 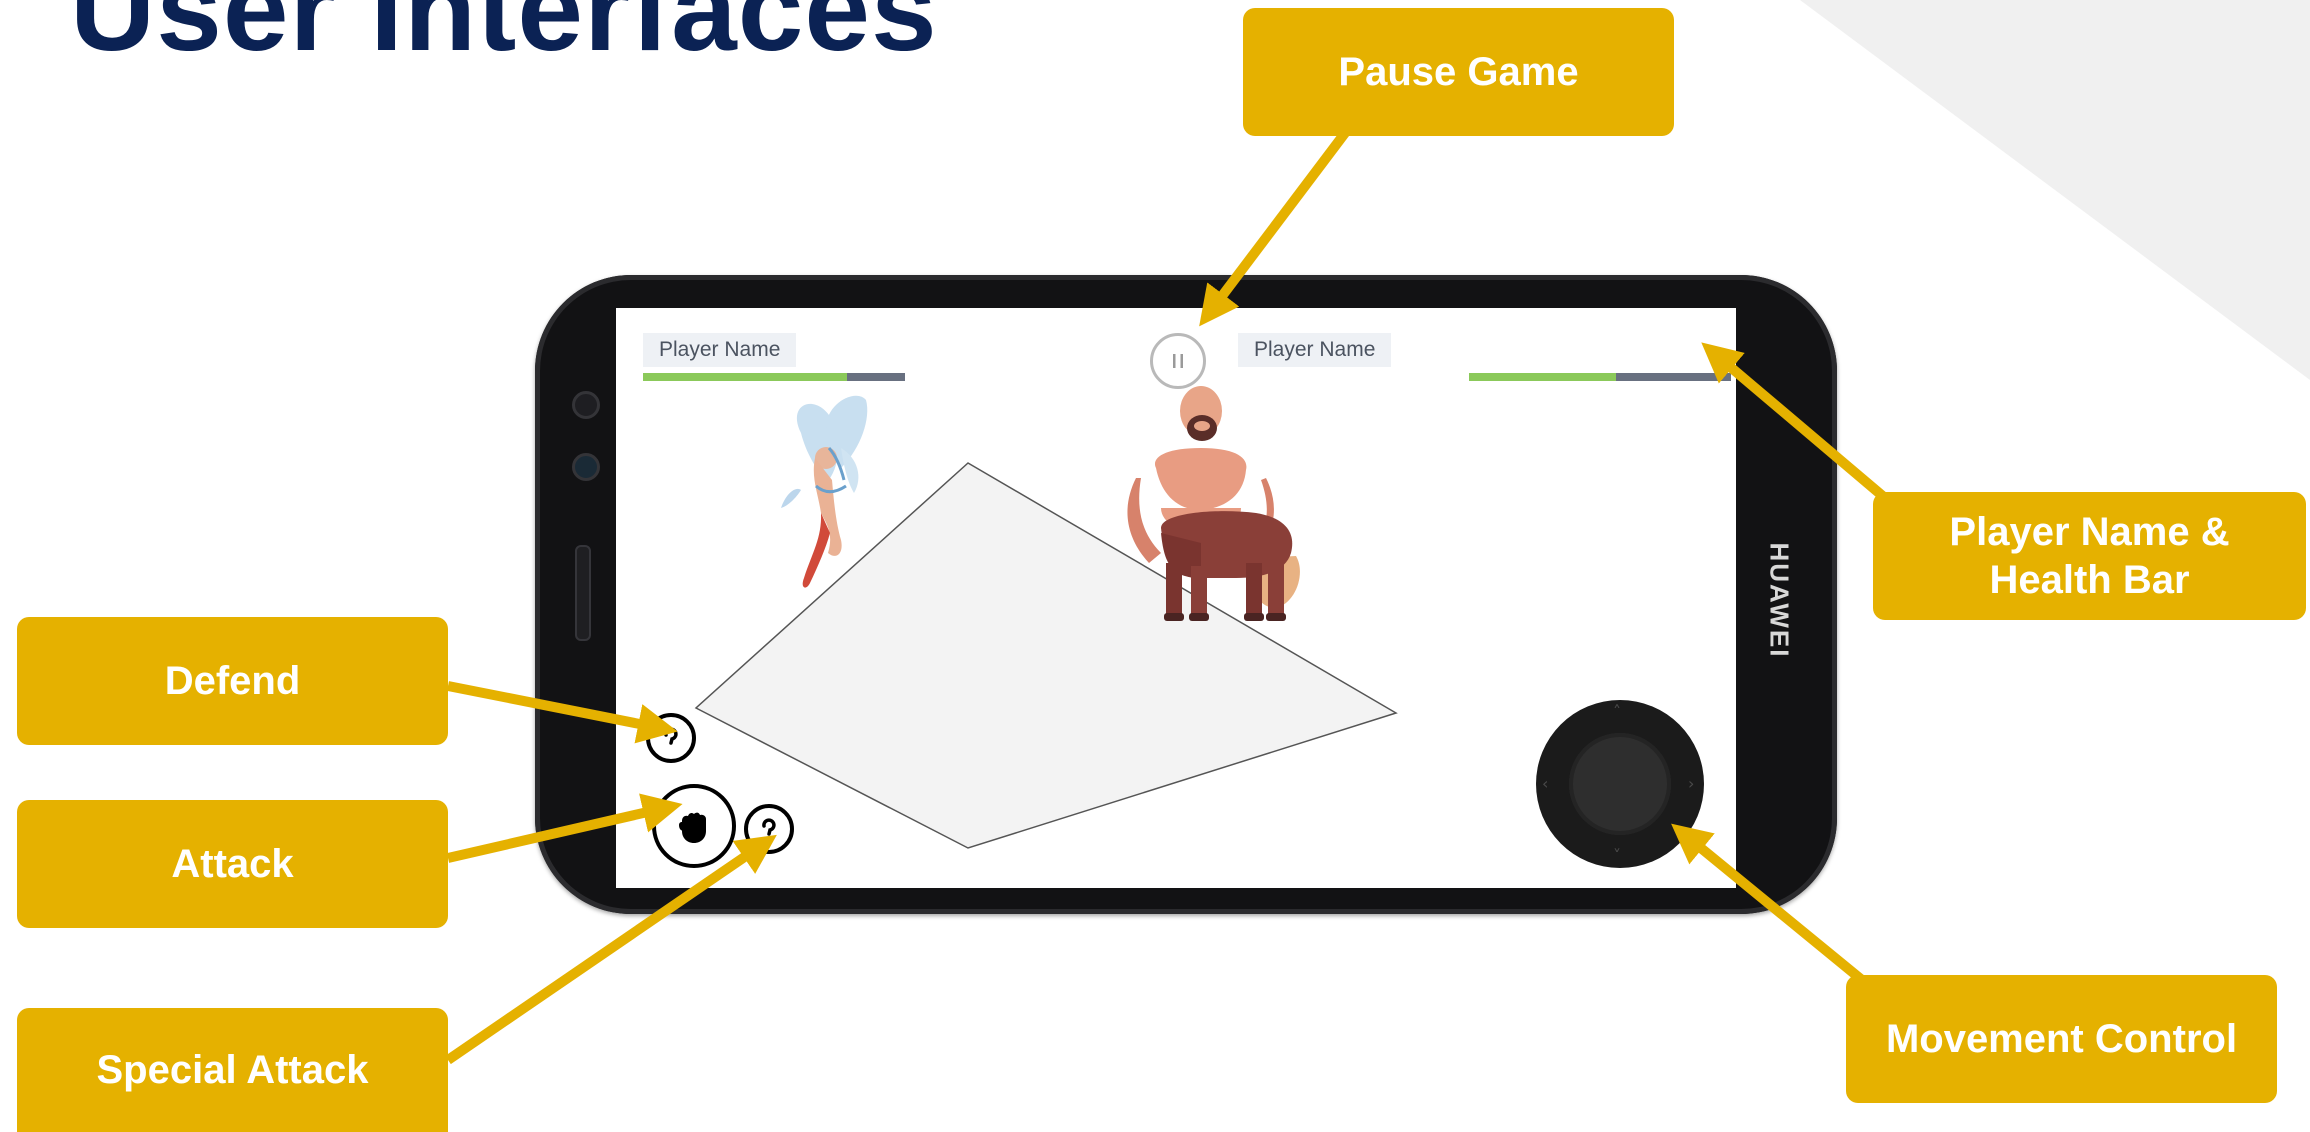 I want to click on callout-pause: Pause Game, so click(x=1458, y=72).